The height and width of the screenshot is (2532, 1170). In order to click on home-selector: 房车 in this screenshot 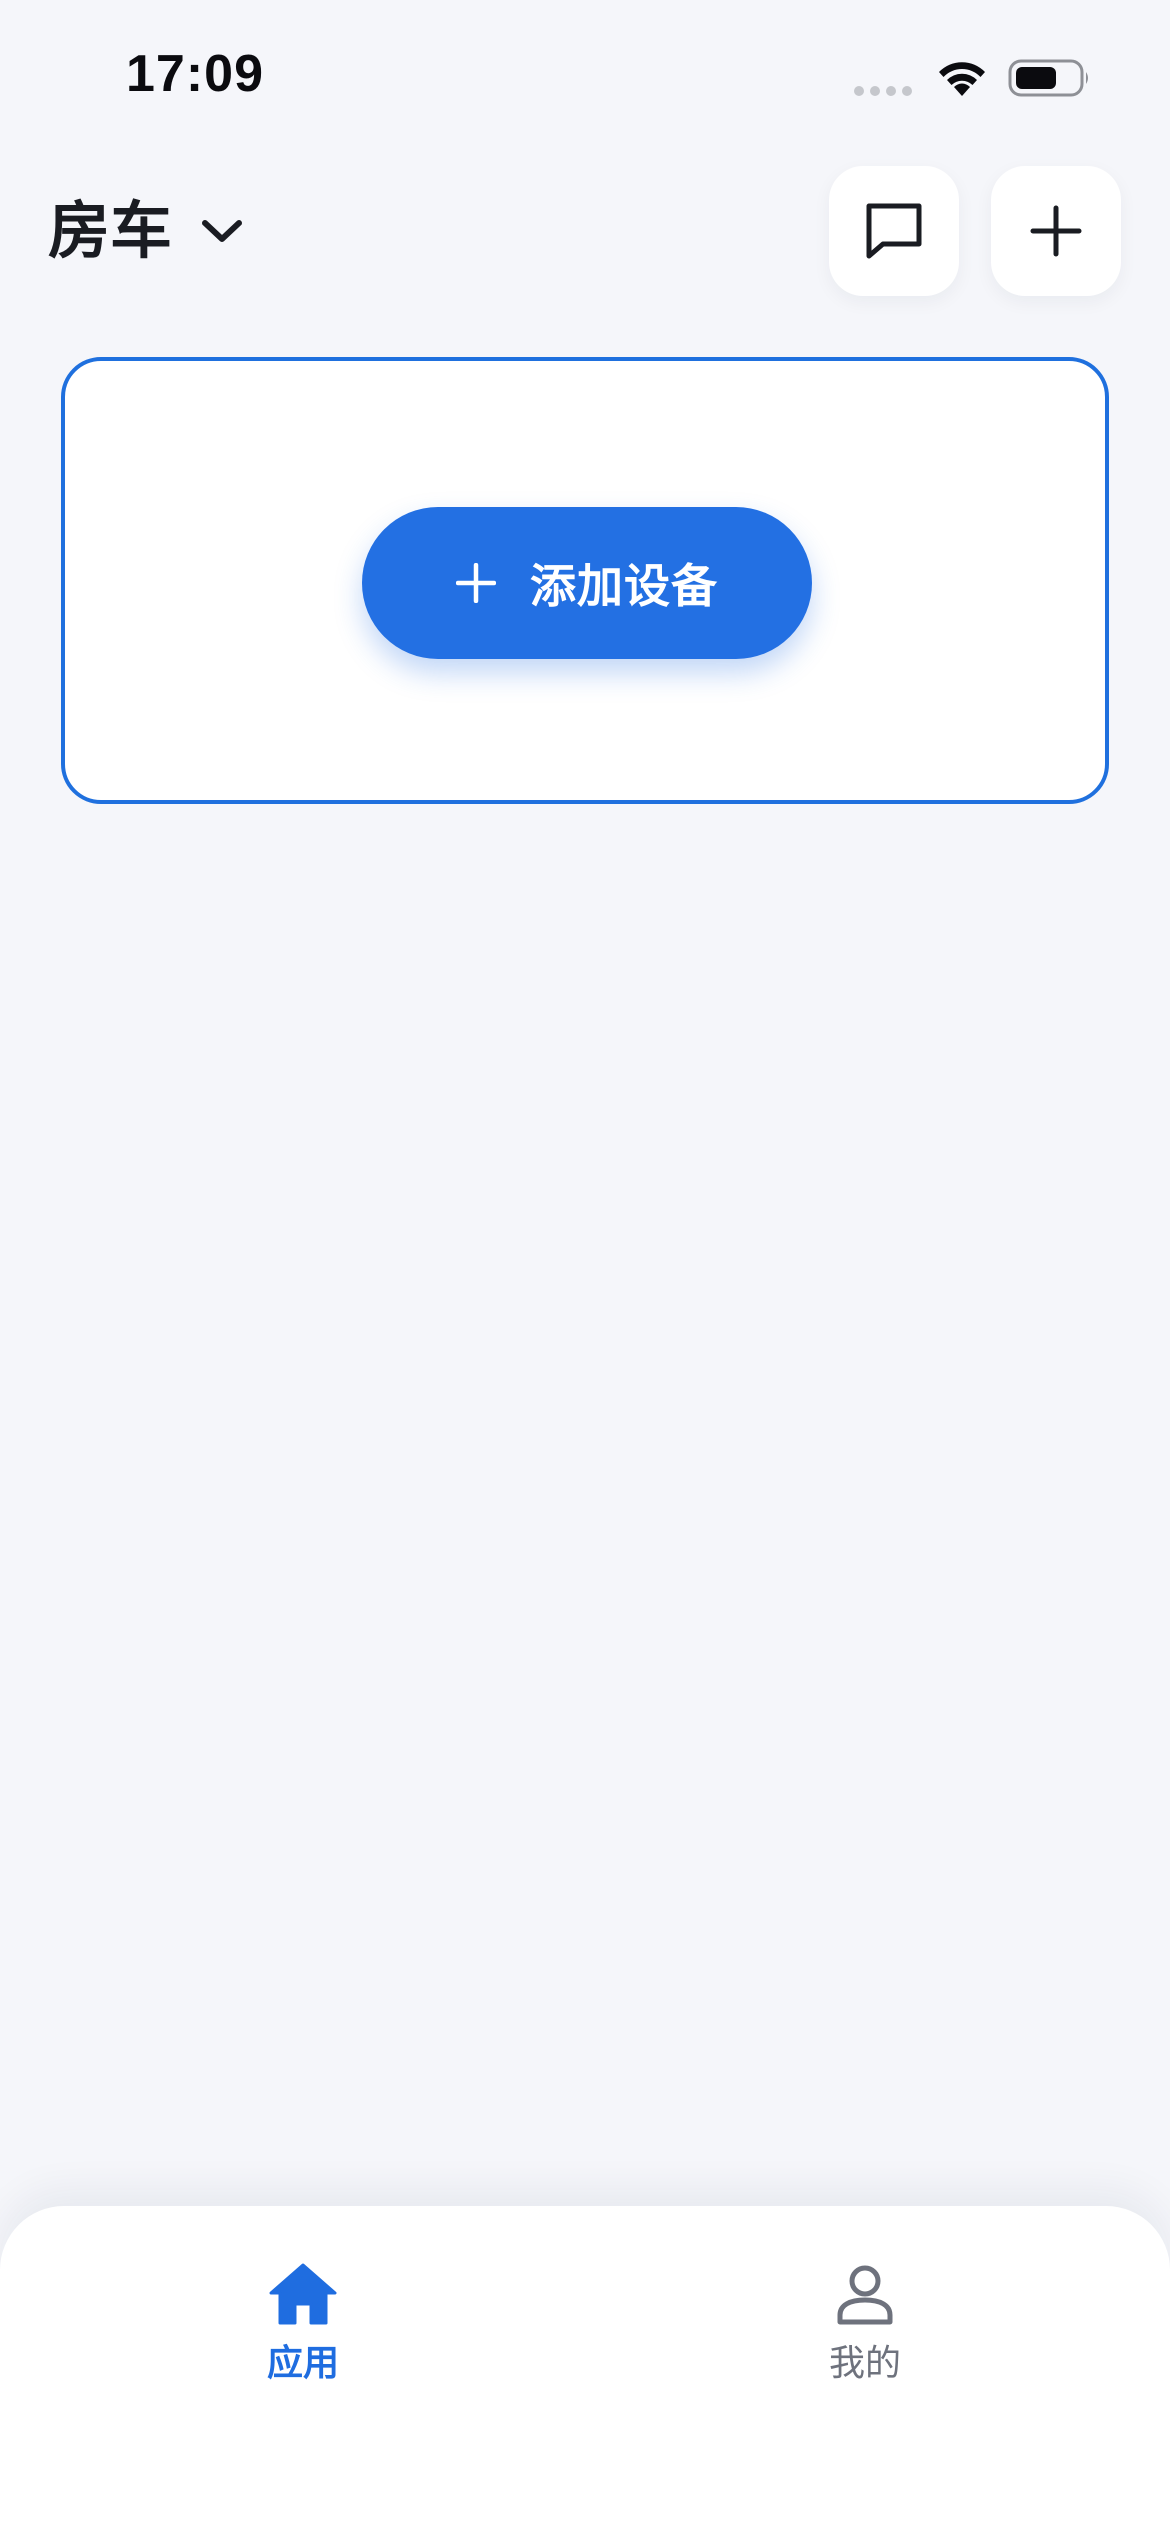, I will do `click(146, 231)`.